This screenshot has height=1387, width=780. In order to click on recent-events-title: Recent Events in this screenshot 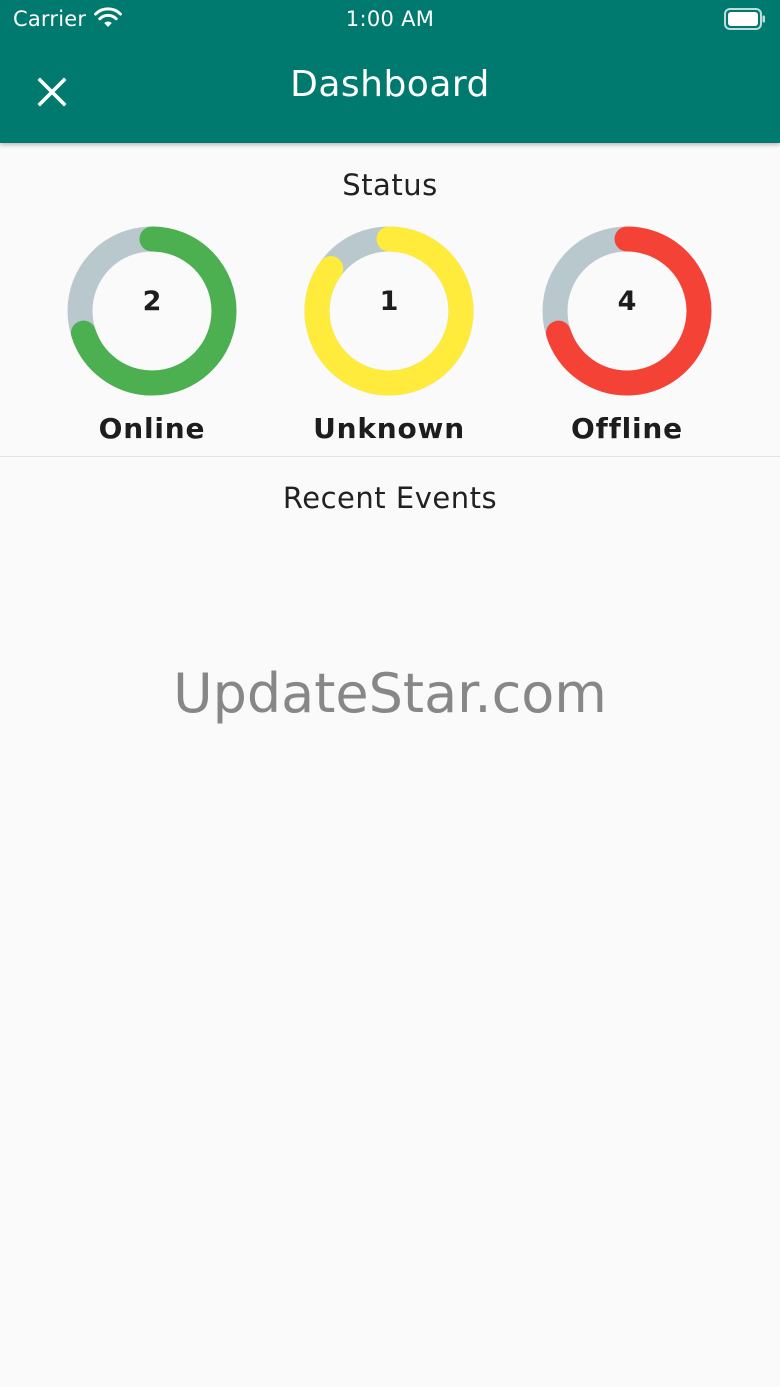, I will do `click(390, 498)`.